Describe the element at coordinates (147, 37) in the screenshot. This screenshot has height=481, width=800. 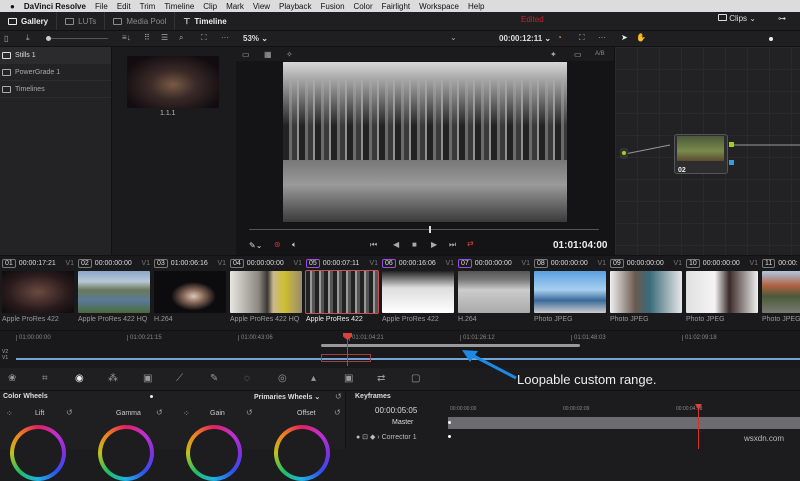
I see `grid-view-icon: ⠿` at that location.